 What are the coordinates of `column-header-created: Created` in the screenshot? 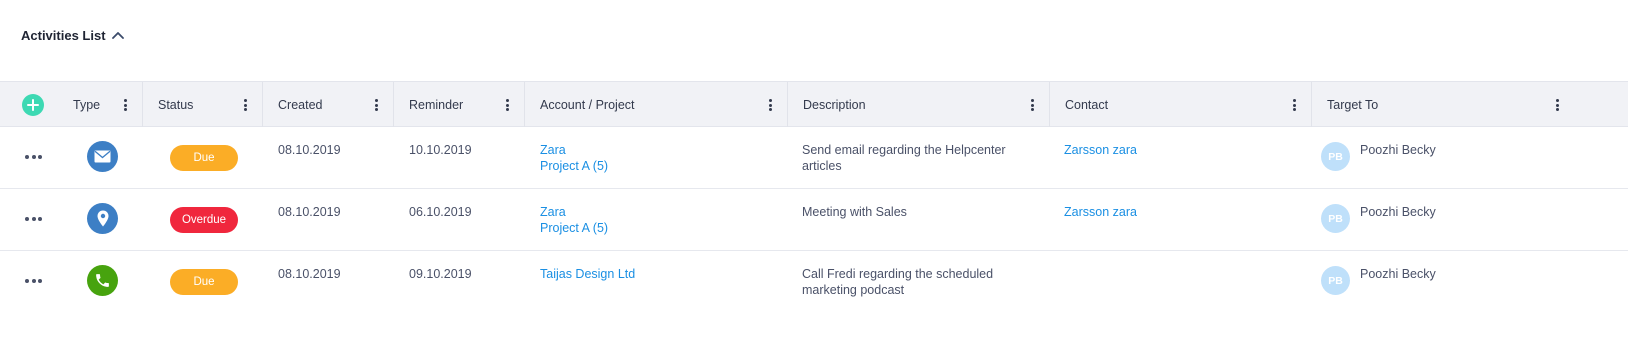 It's located at (328, 104).